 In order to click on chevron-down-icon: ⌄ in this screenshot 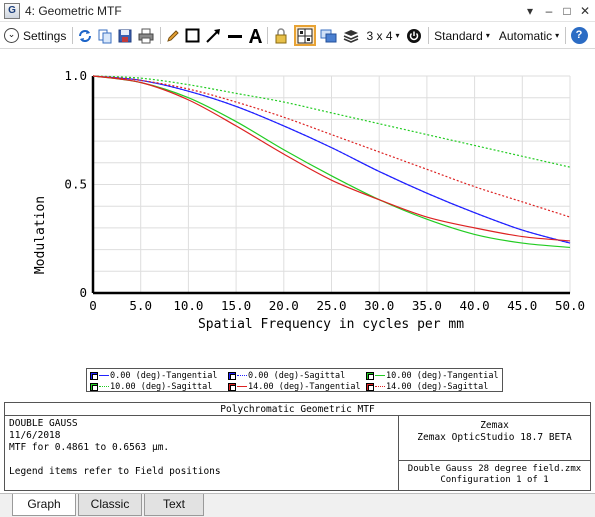, I will do `click(11, 35)`.